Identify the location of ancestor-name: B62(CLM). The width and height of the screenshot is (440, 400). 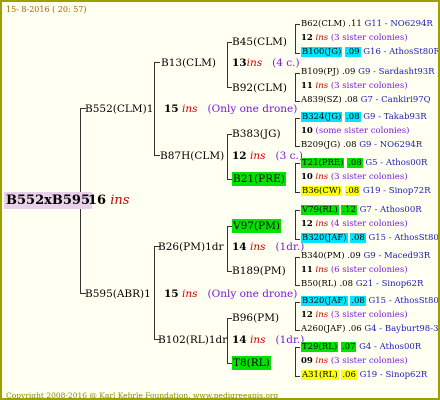
(323, 24).